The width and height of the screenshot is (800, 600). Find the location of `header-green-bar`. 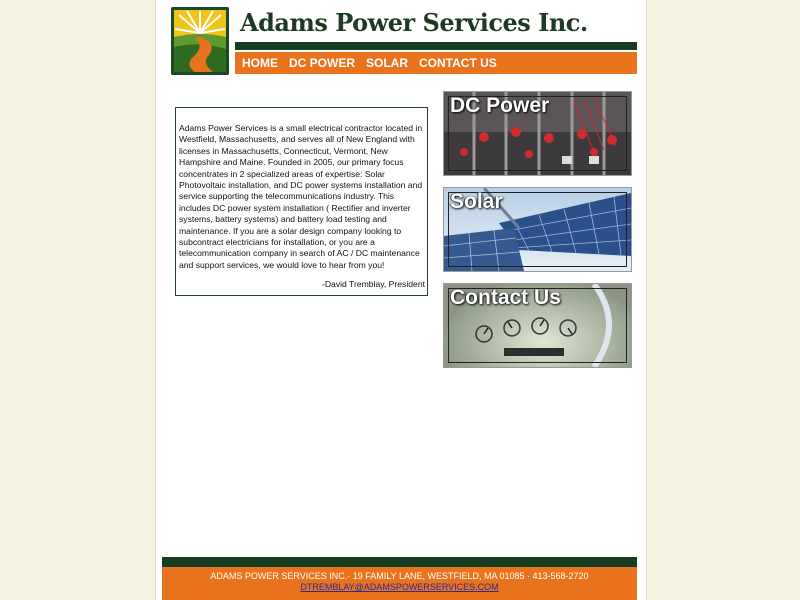

header-green-bar is located at coordinates (436, 46).